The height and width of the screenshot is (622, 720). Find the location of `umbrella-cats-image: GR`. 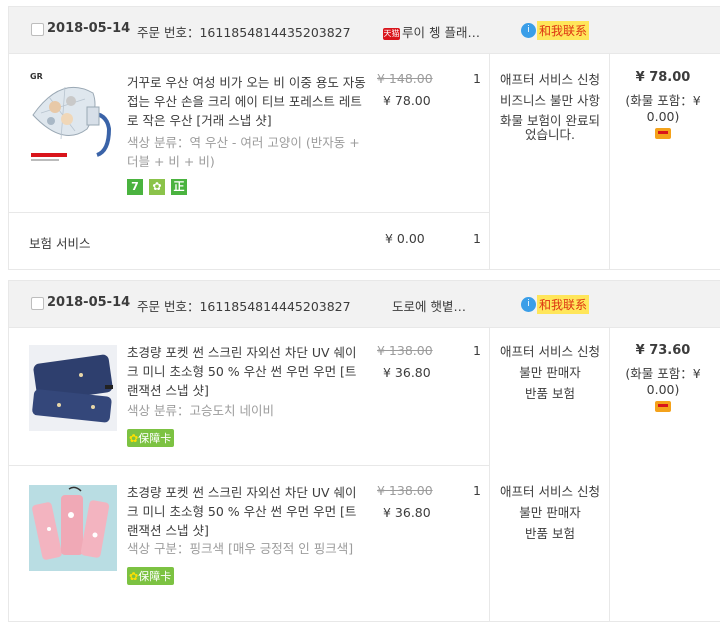

umbrella-cats-image: GR is located at coordinates (74, 118).